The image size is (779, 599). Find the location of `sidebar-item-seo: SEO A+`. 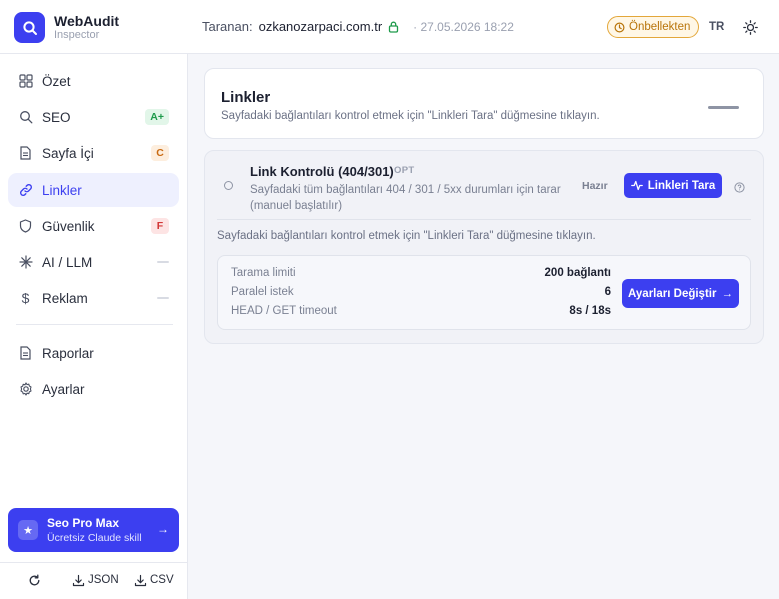

sidebar-item-seo: SEO A+ is located at coordinates (93, 117).